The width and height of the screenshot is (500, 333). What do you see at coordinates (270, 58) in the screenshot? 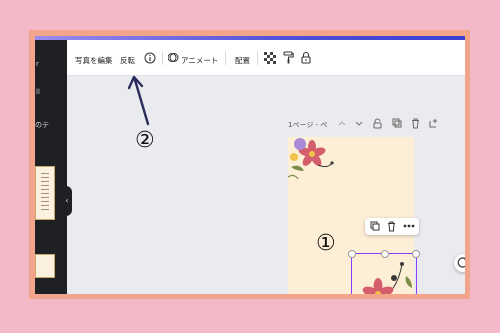
I see `checkerboard-icon` at bounding box center [270, 58].